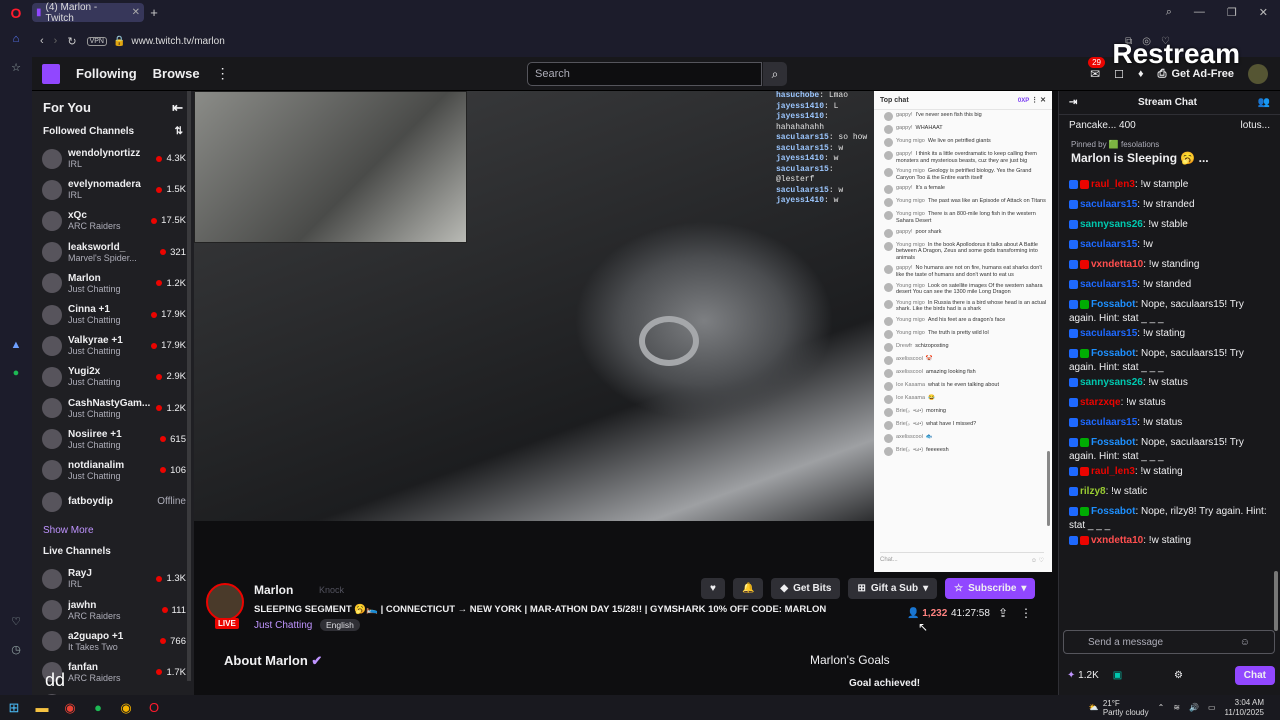 The width and height of the screenshot is (1280, 720). I want to click on share-icon: ⇪, so click(1003, 613).